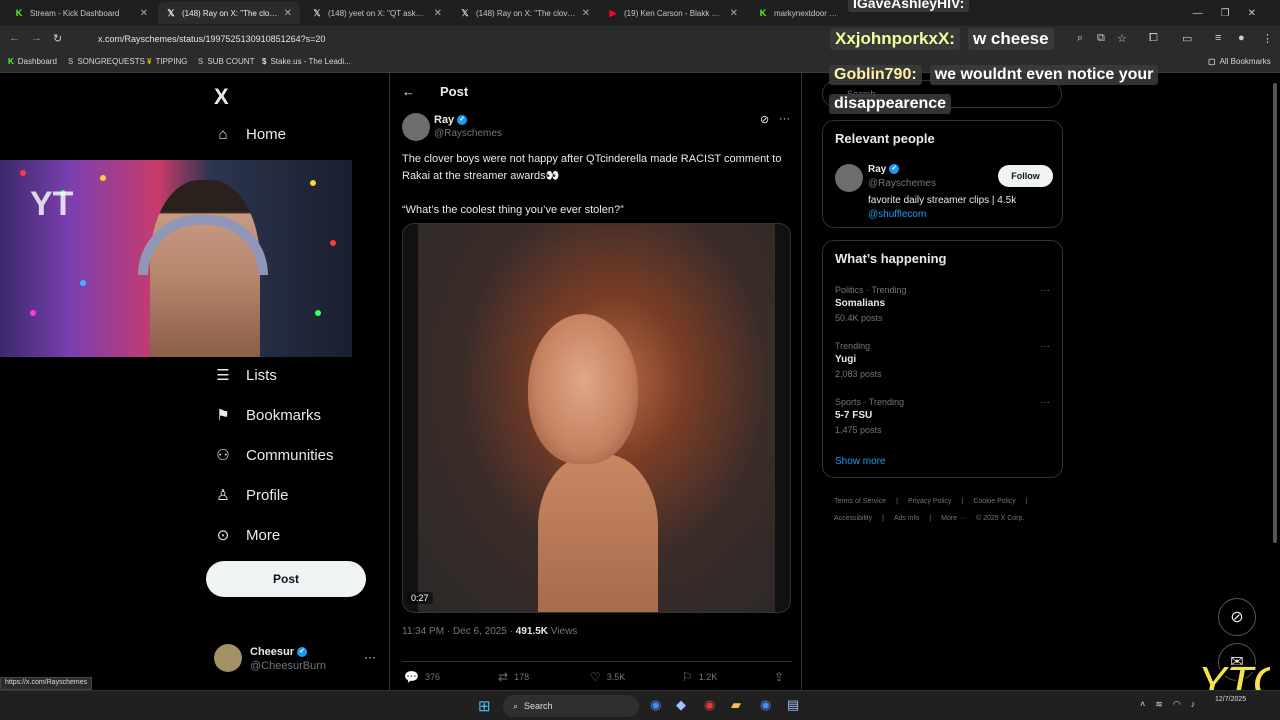 The height and width of the screenshot is (720, 1280). I want to click on follow-button: Follow, so click(1025, 176).